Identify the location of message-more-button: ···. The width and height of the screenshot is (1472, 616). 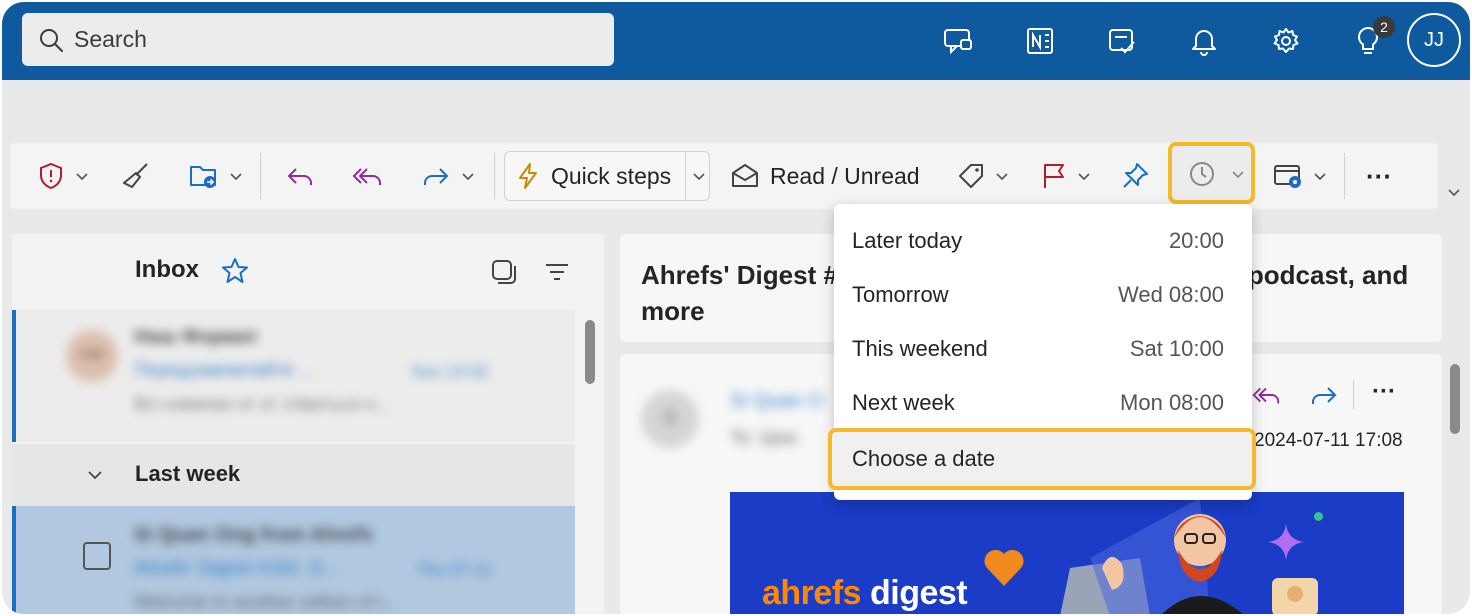
(1384, 392).